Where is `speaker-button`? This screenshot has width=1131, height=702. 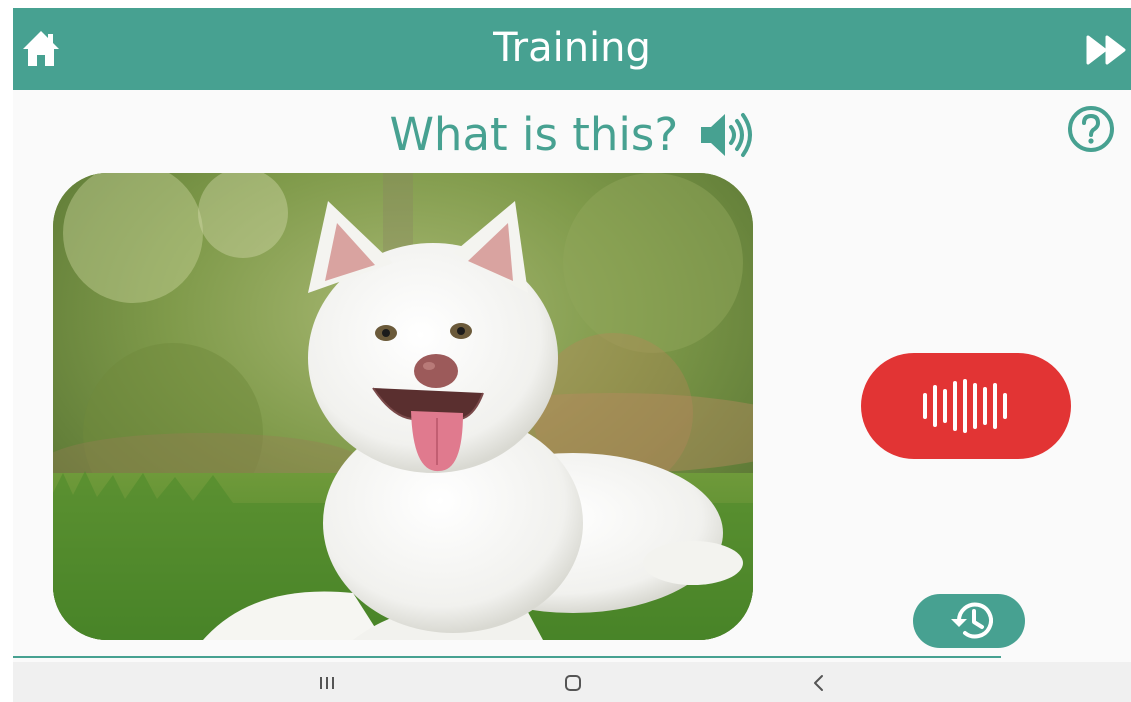
speaker-button is located at coordinates (727, 135).